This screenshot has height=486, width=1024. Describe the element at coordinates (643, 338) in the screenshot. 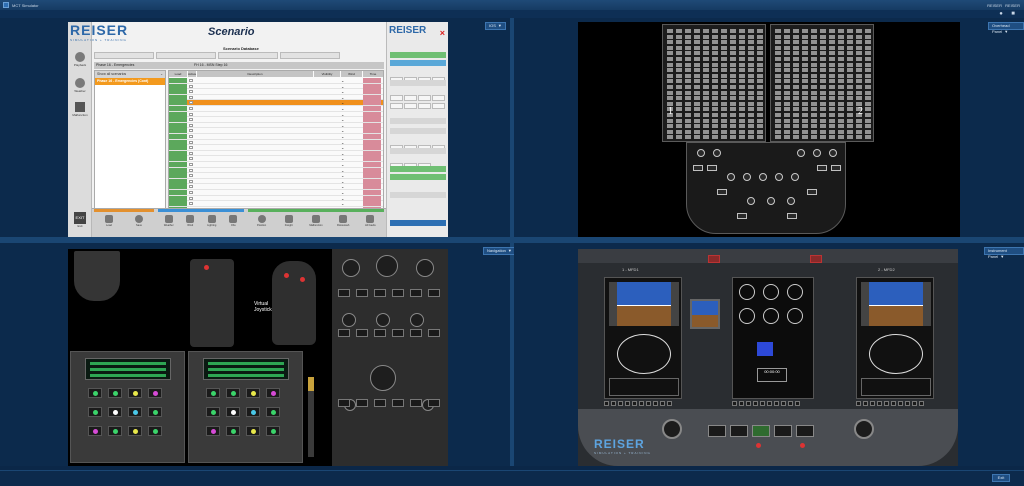

I see `primary-flight-display-left` at that location.